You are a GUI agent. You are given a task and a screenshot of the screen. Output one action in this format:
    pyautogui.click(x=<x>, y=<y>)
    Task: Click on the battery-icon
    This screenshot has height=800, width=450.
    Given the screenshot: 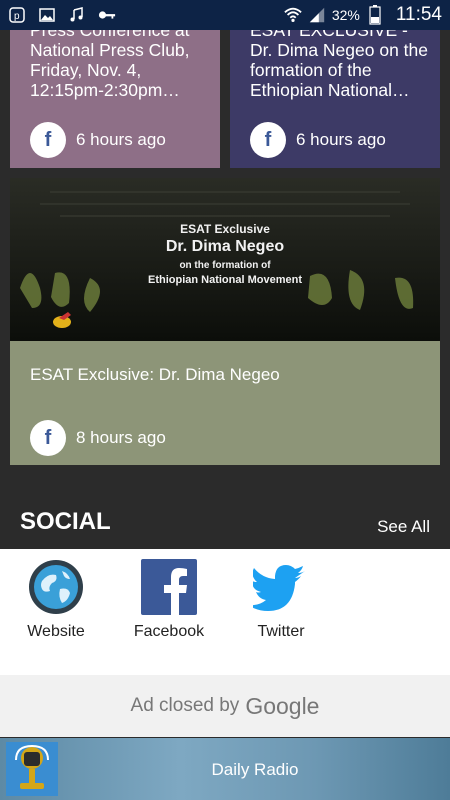 What is the action you would take?
    pyautogui.click(x=375, y=15)
    